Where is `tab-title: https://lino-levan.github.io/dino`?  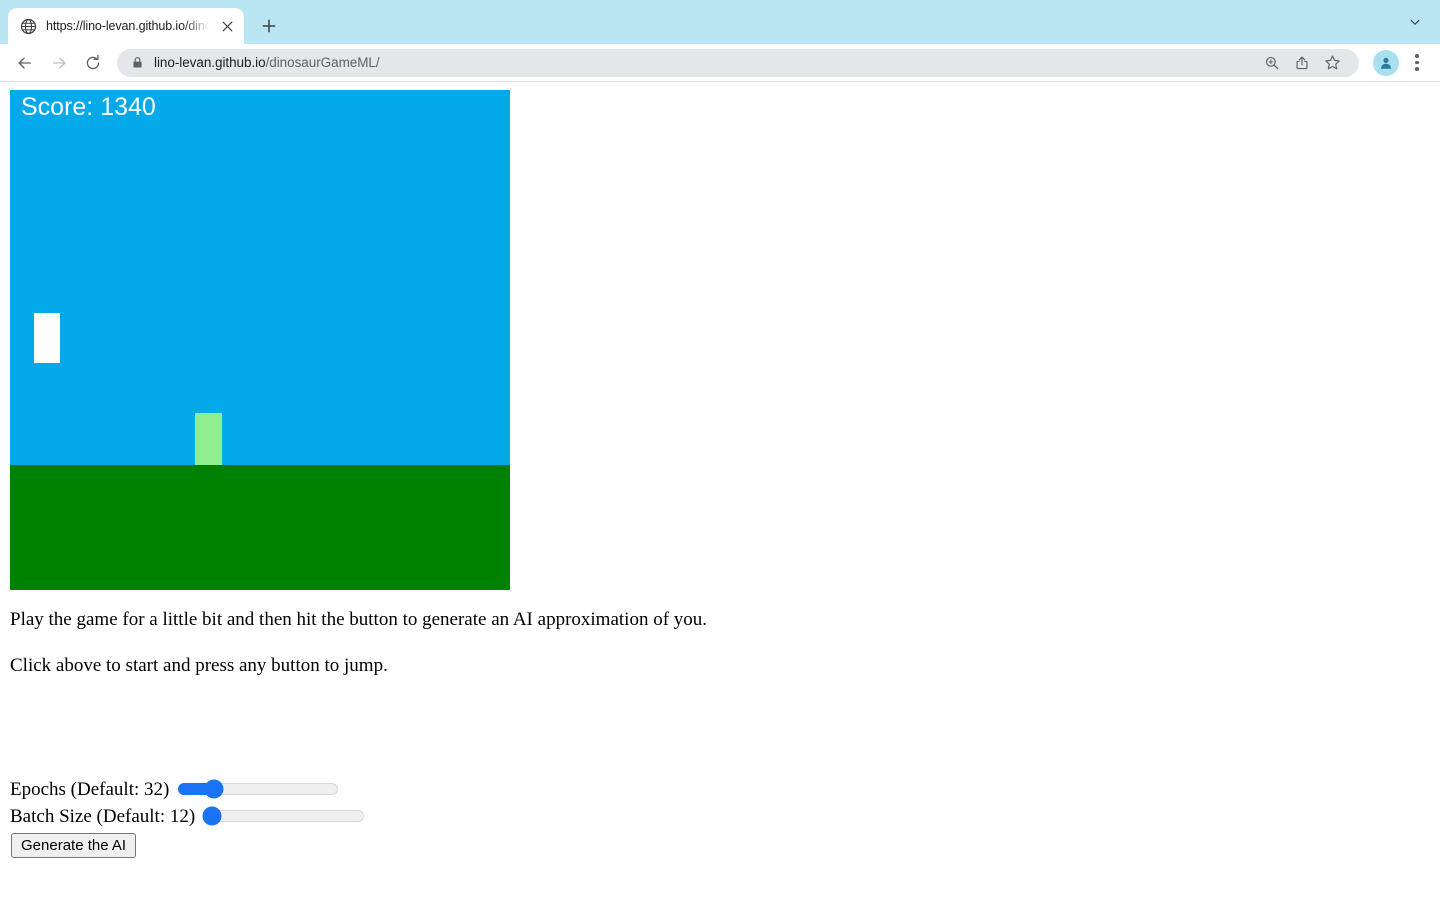 tab-title: https://lino-levan.github.io/dino is located at coordinates (127, 26).